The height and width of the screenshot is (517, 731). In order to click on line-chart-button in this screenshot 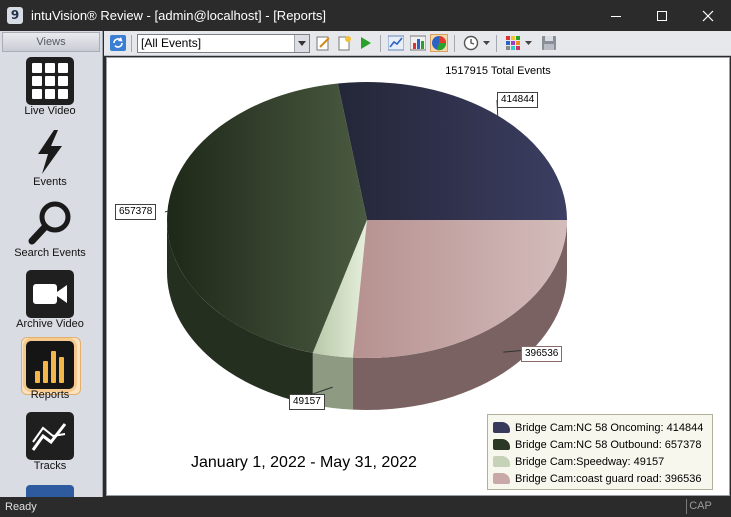, I will do `click(396, 43)`.